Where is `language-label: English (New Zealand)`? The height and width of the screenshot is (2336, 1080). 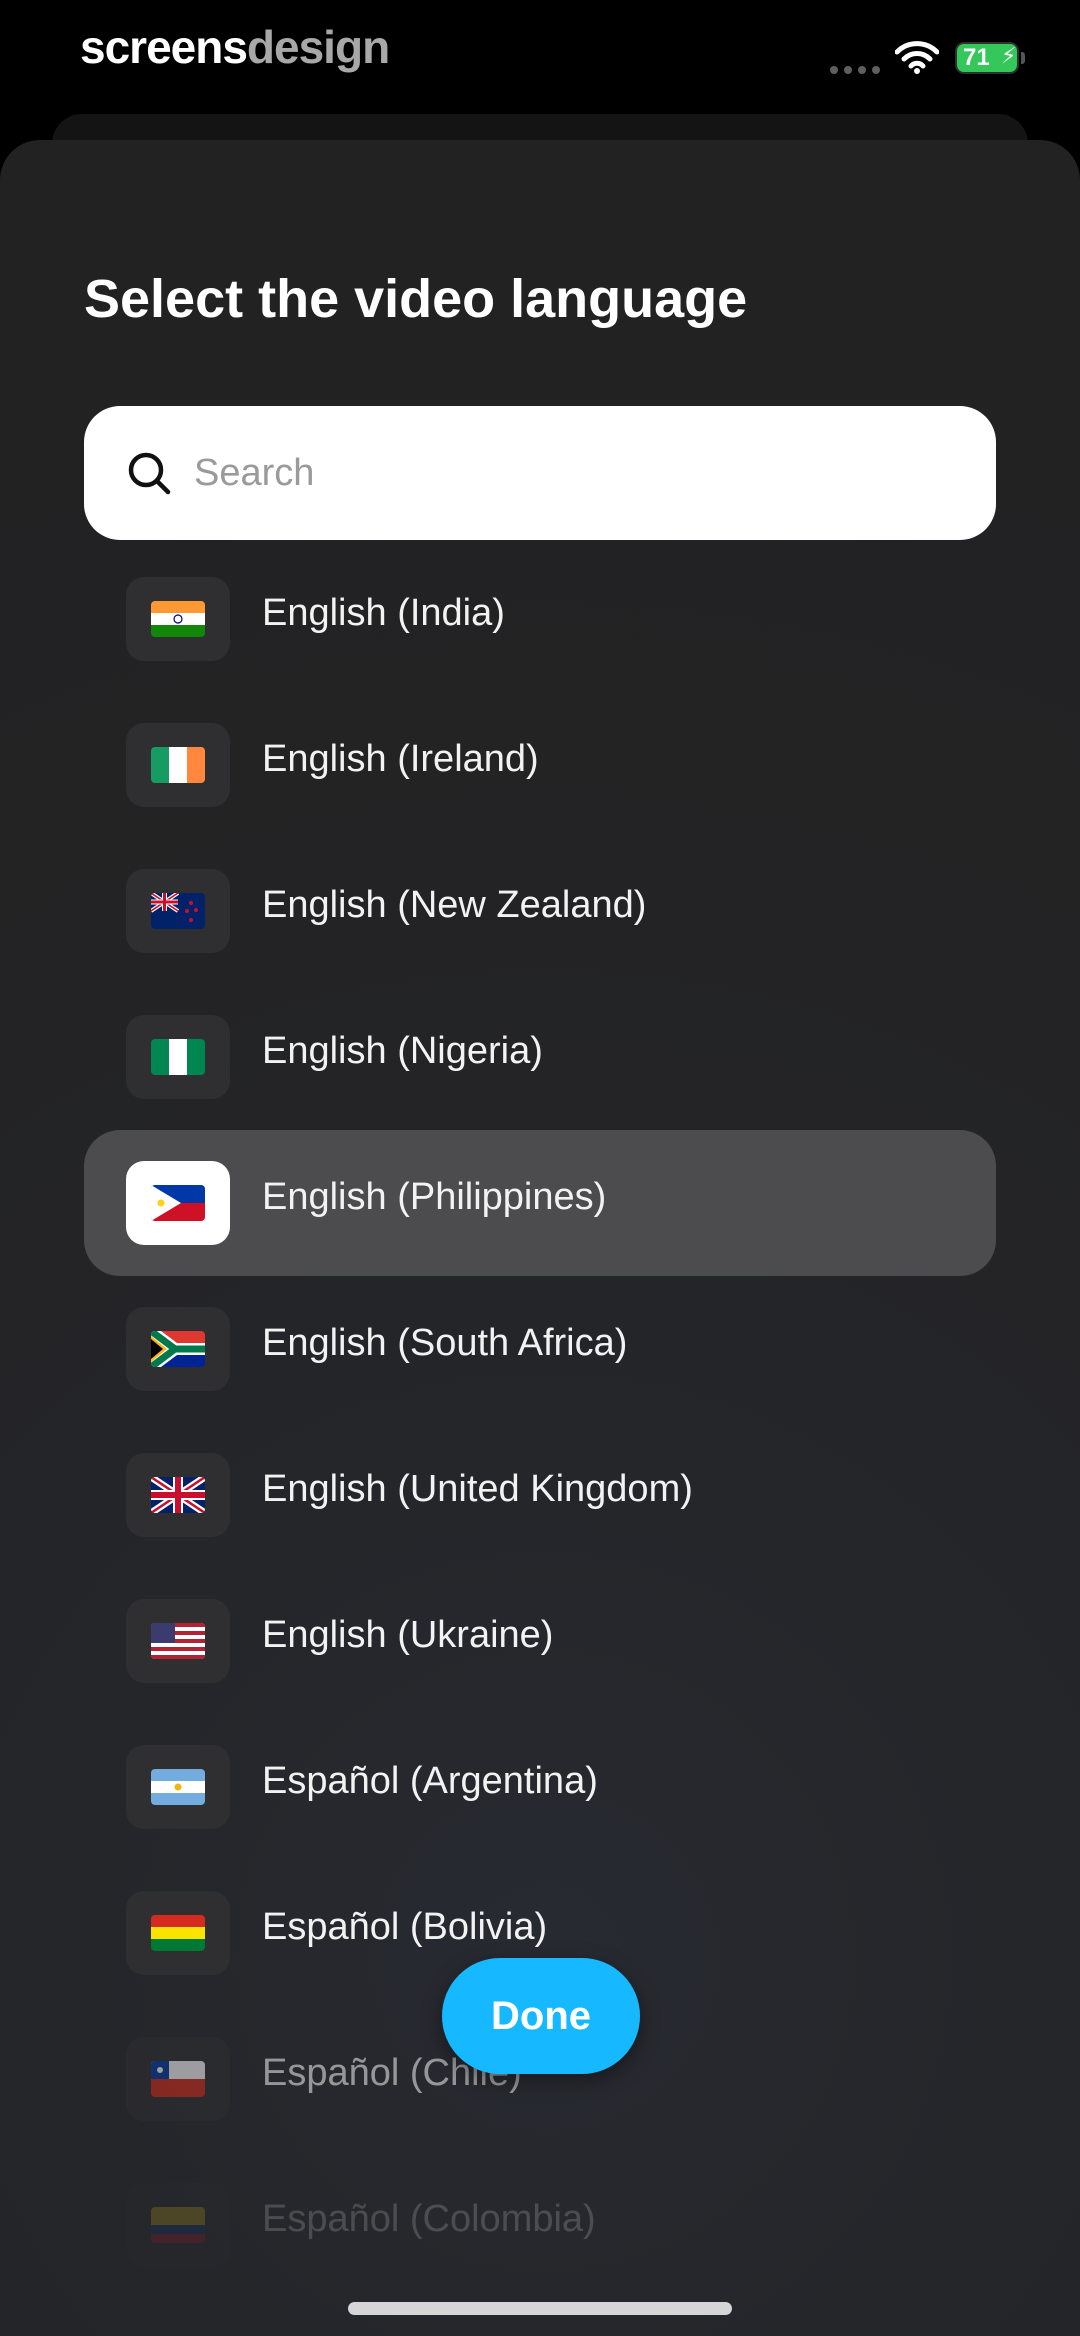
language-label: English (New Zealand) is located at coordinates (454, 905).